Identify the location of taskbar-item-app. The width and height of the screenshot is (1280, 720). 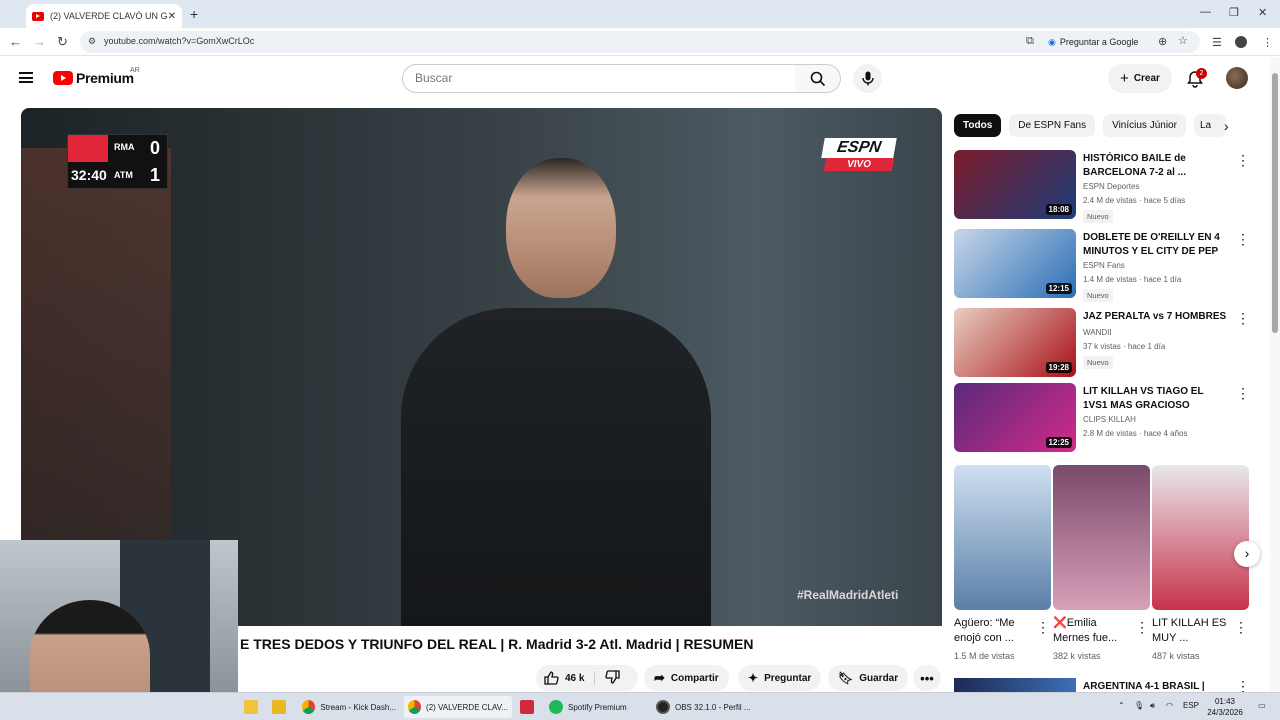
(527, 707).